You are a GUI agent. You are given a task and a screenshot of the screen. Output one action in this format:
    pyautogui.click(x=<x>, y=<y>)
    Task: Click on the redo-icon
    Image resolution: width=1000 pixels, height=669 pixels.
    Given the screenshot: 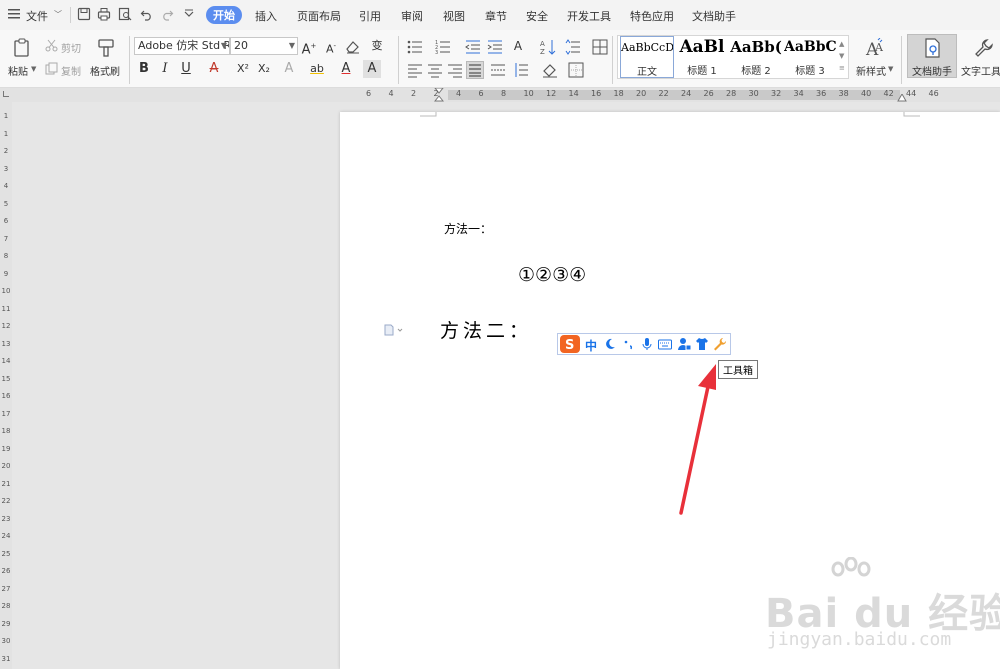 What is the action you would take?
    pyautogui.click(x=167, y=14)
    